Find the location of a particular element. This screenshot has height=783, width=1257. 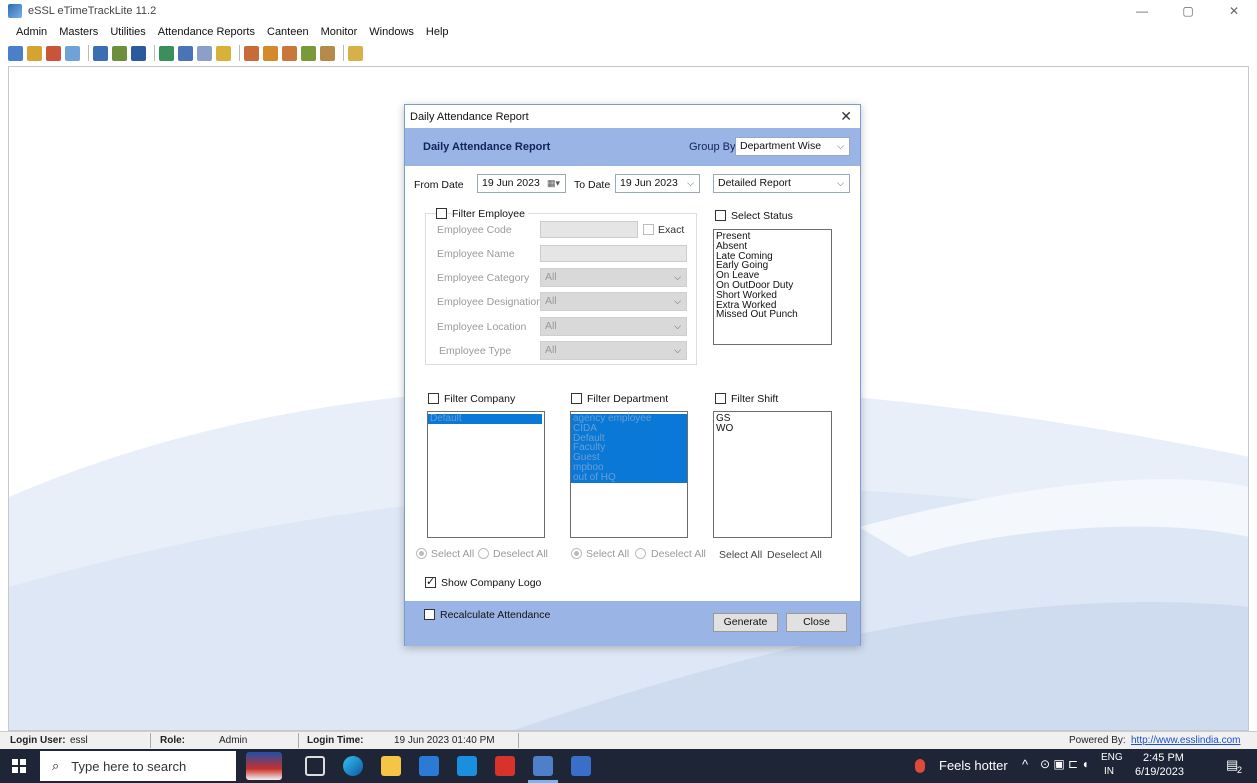

calendar-icon is located at coordinates (185, 53).